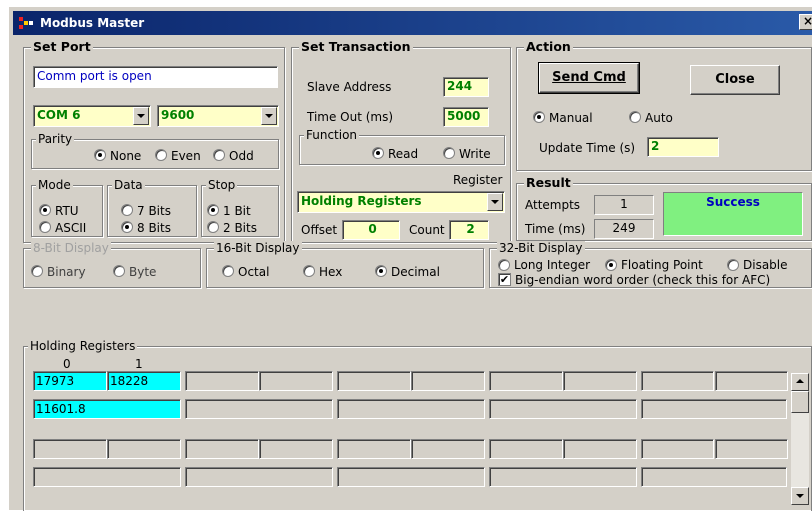 The image size is (812, 511). I want to click on decimal-label: Decimal, so click(415, 272).